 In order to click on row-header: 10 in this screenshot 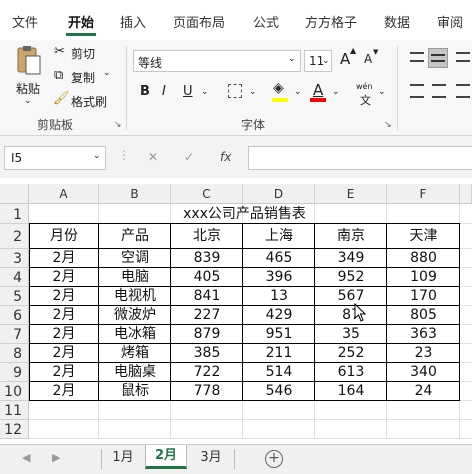, I will do `click(14, 391)`.